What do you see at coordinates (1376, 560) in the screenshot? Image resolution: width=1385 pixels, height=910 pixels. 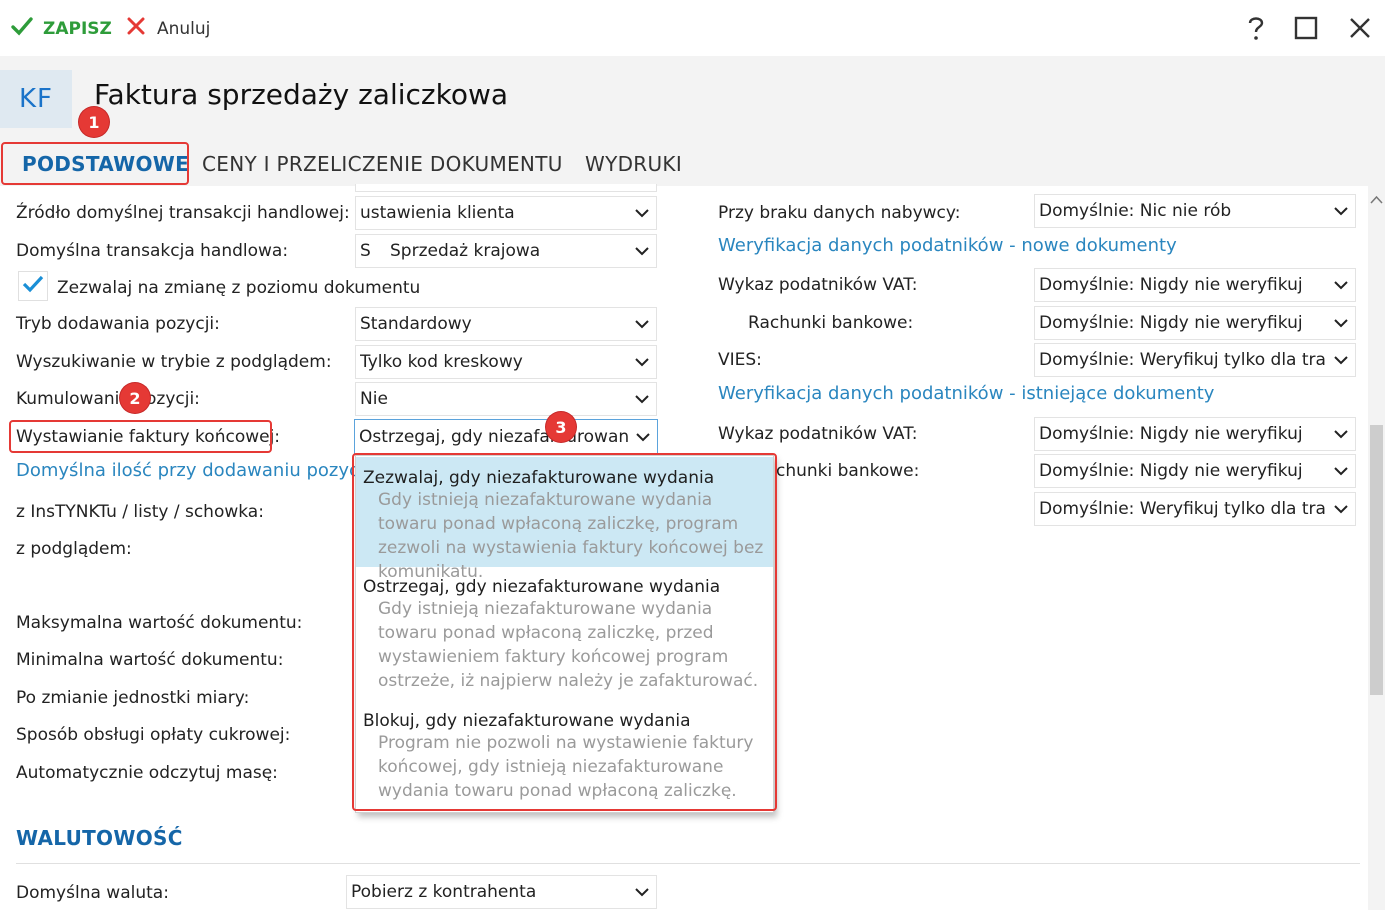 I see `scrollbar-thumb` at bounding box center [1376, 560].